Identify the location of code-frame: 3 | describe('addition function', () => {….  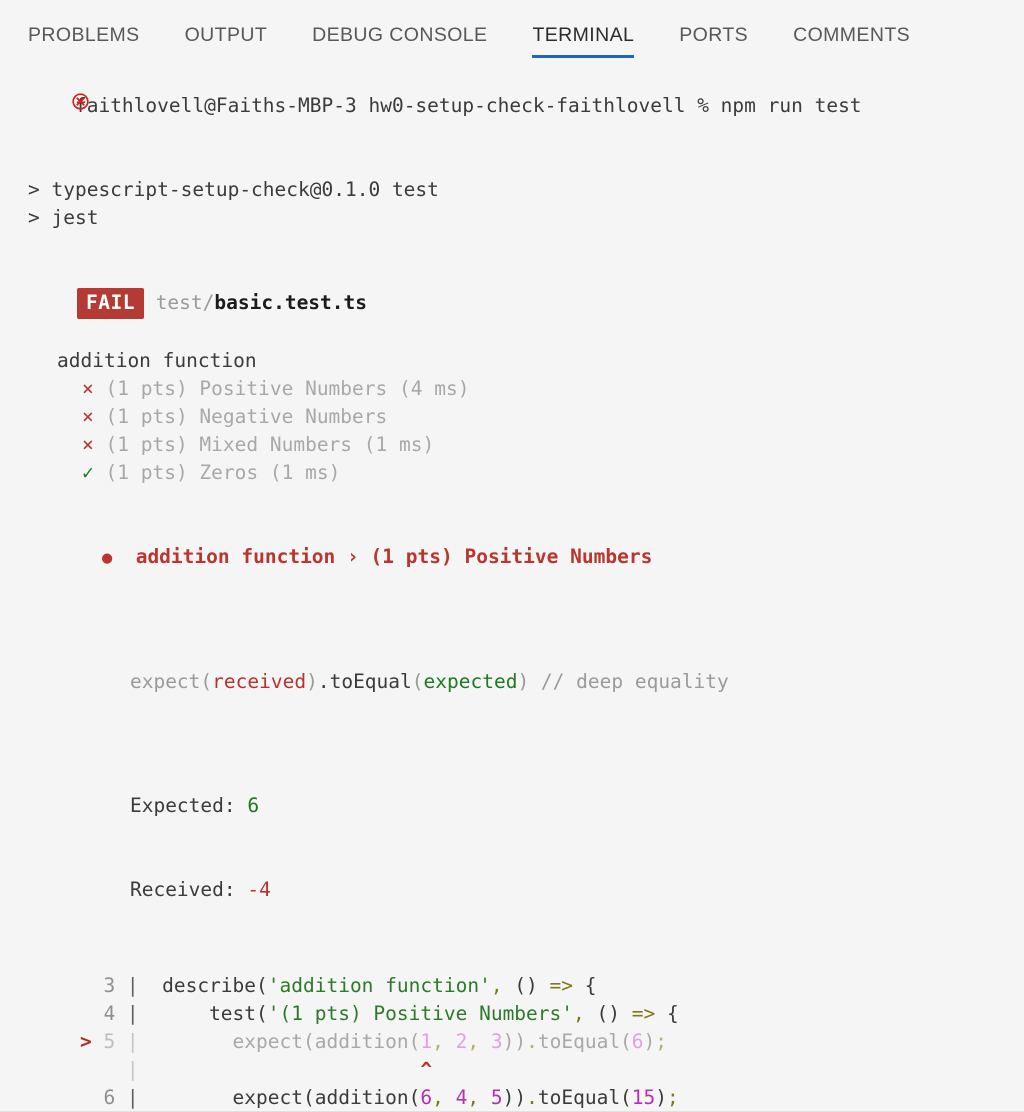
(512, 1042).